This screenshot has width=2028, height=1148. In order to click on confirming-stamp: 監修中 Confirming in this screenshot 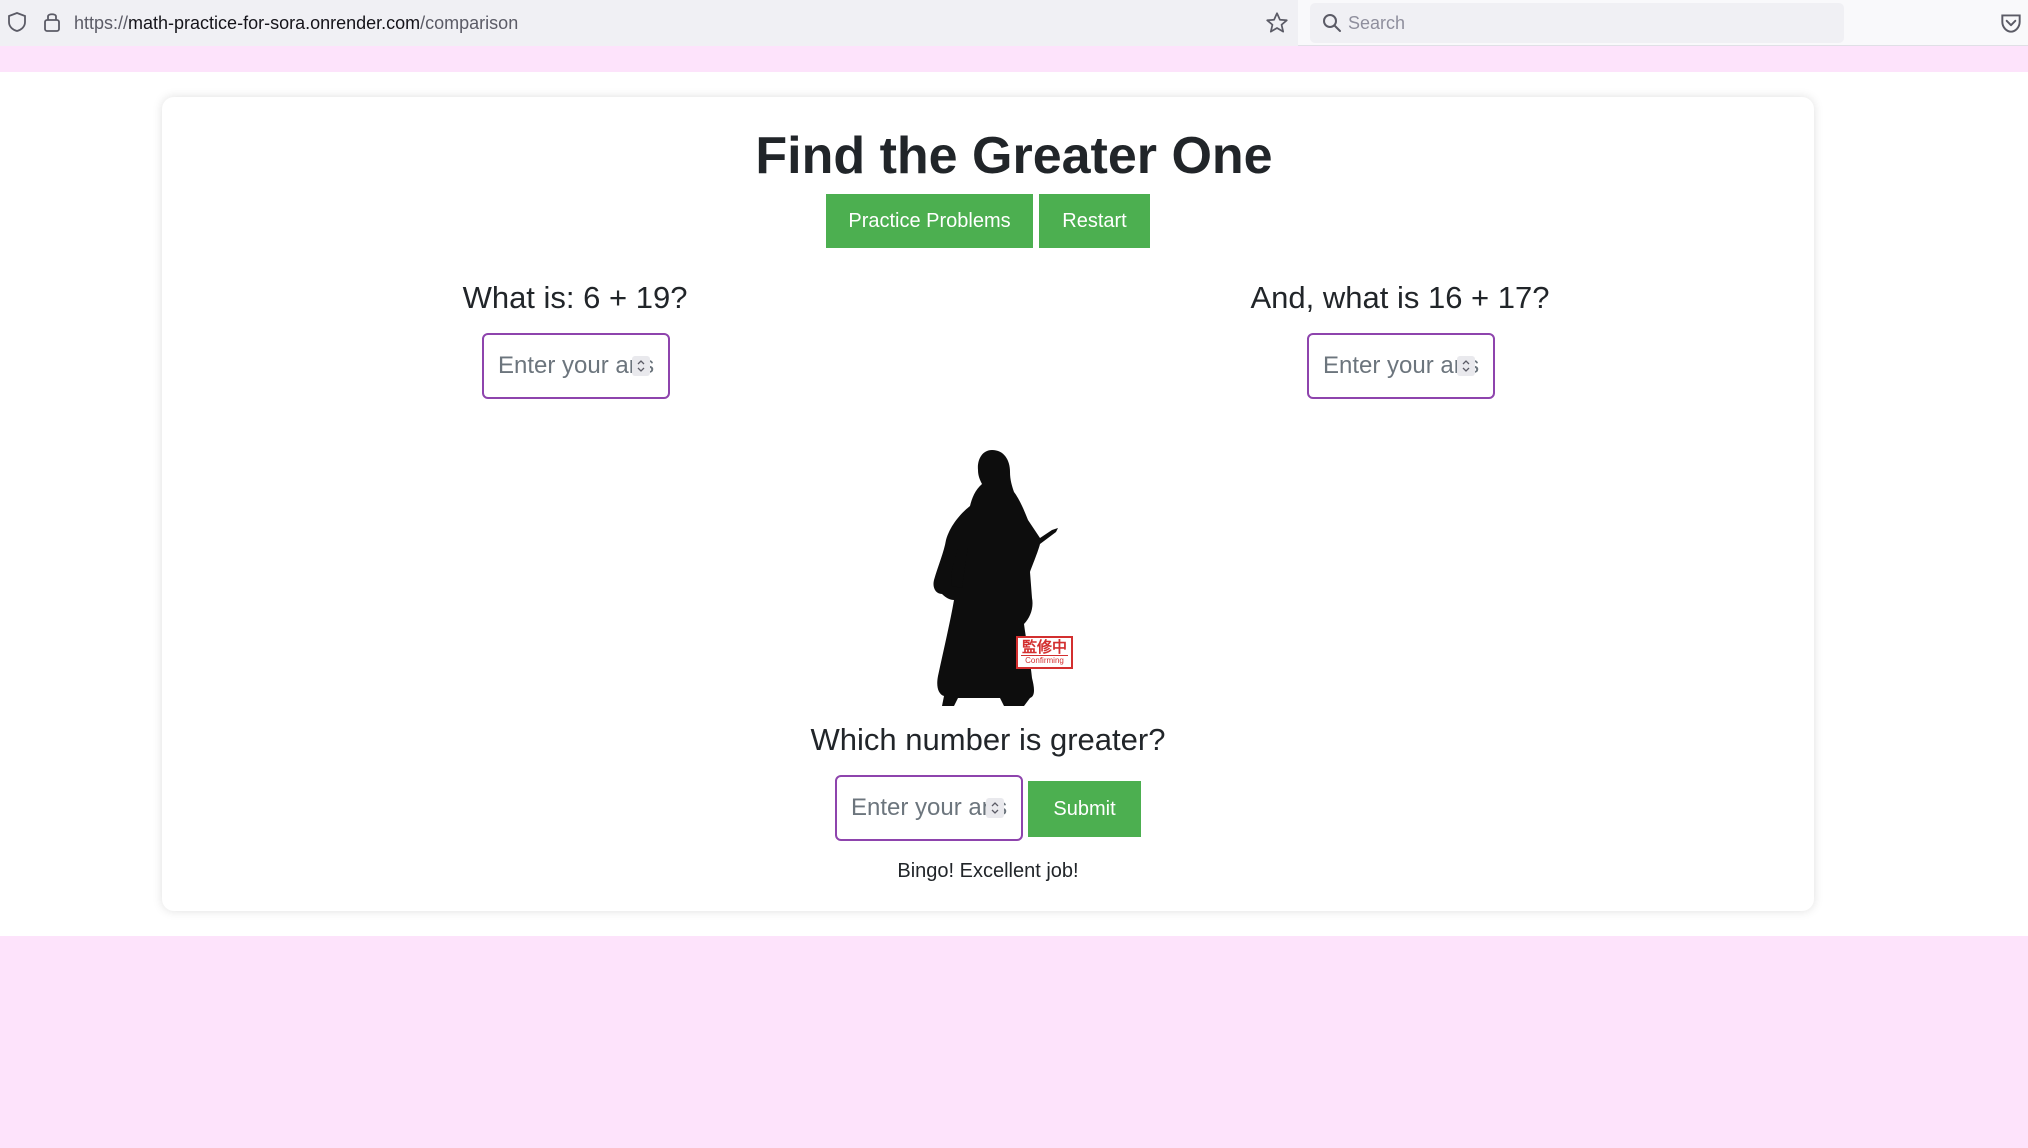, I will do `click(1044, 652)`.